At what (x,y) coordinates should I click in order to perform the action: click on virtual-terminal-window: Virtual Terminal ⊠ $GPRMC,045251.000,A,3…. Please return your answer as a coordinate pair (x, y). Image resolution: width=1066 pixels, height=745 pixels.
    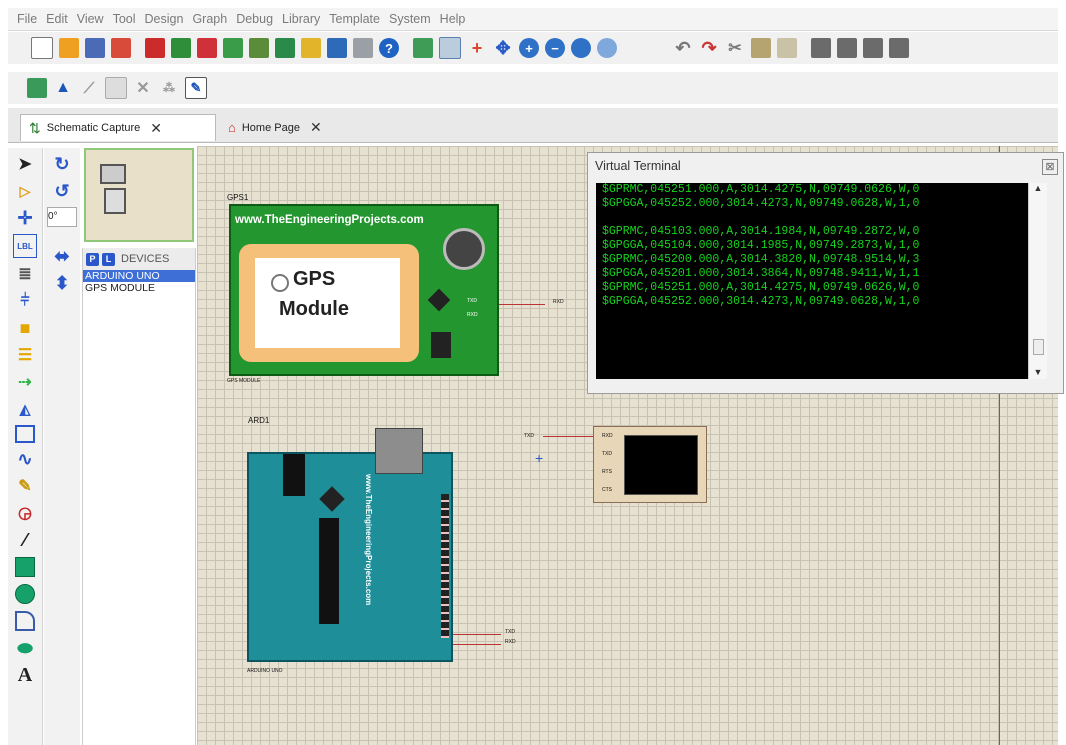
    Looking at the image, I should click on (825, 273).